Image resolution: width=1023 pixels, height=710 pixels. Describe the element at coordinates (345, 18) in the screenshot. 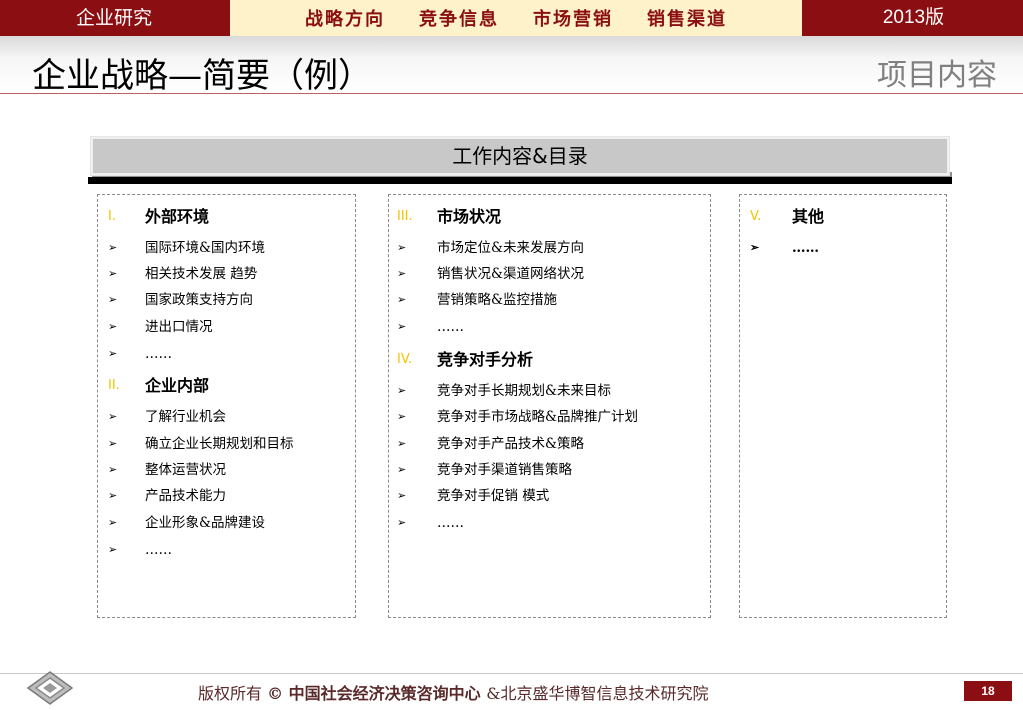

I see `tab-strategy: 战略方向` at that location.